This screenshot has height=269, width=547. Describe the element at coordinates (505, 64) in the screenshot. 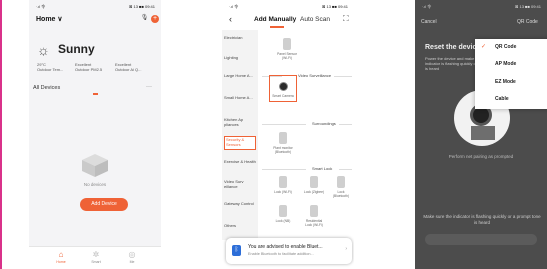

I see `menu-item-ap-mode: AP Mode` at that location.